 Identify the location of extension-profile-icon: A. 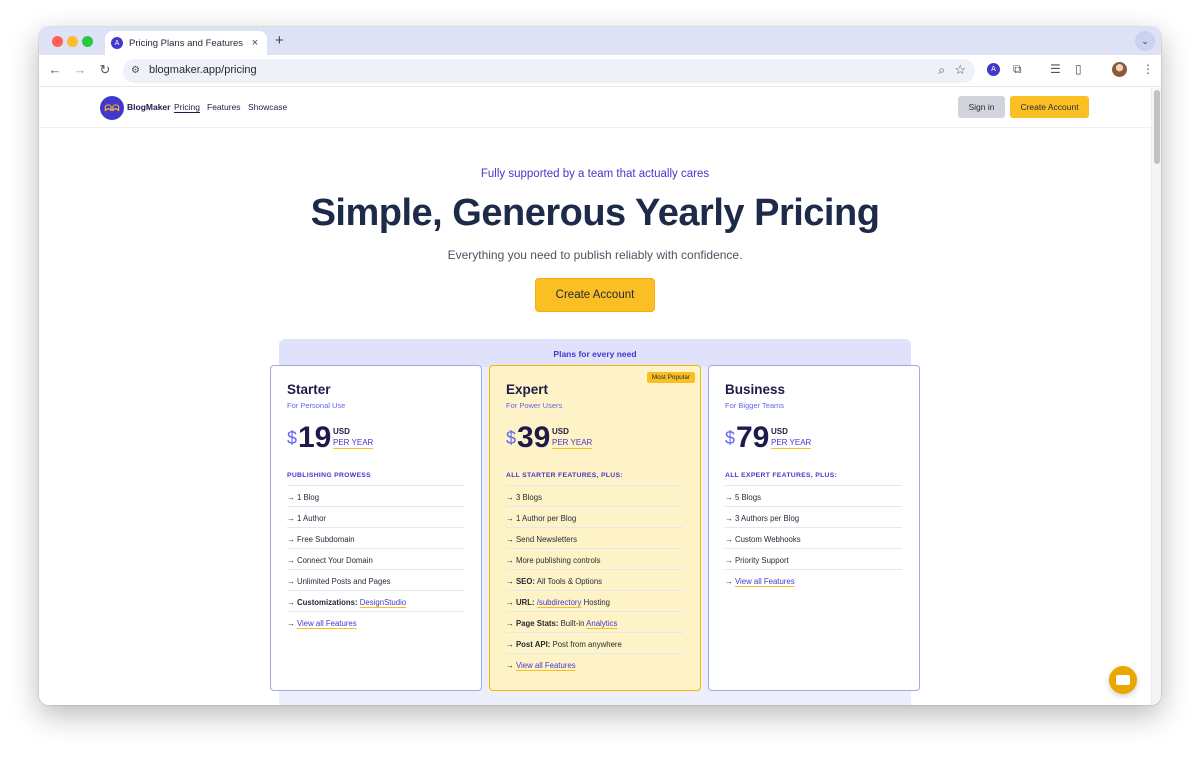
(993, 69).